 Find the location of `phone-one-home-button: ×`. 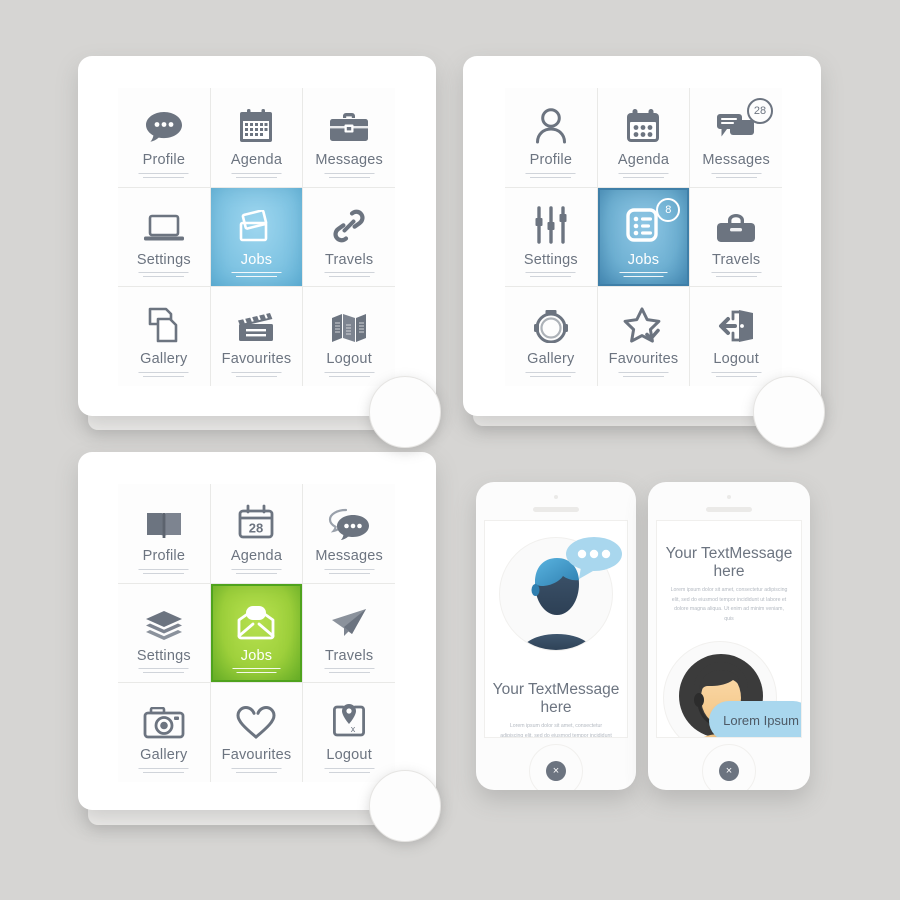

phone-one-home-button: × is located at coordinates (556, 767).